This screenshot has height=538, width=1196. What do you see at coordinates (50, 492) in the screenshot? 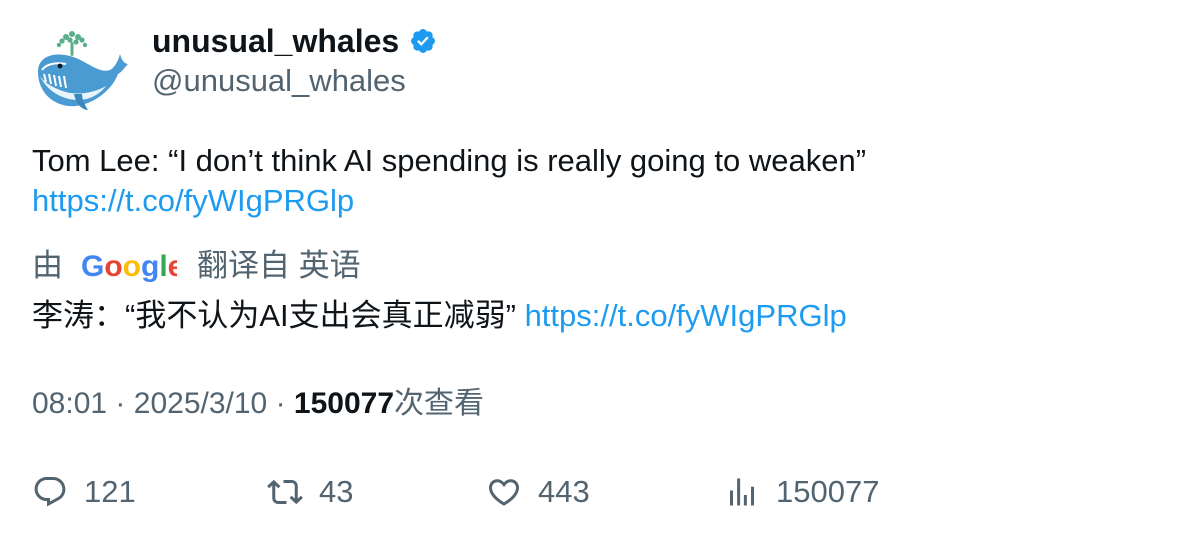
I see `reply-icon` at bounding box center [50, 492].